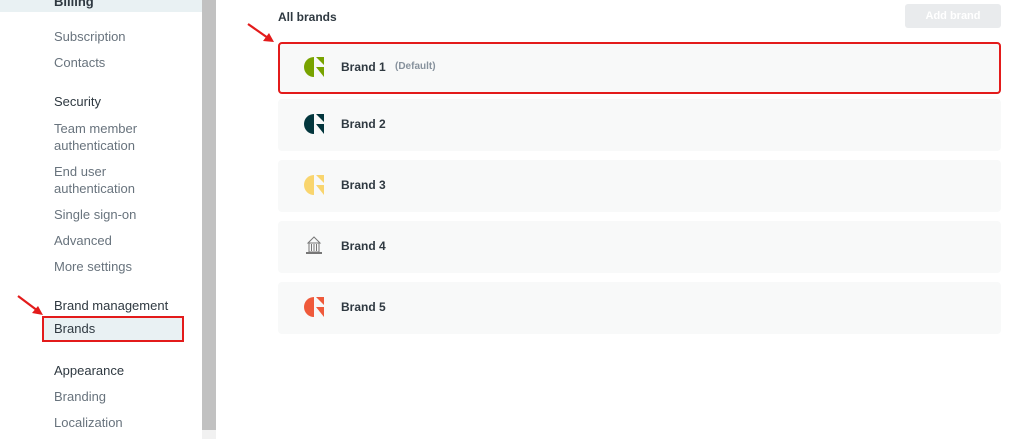 This screenshot has width=1024, height=439. Describe the element at coordinates (314, 245) in the screenshot. I see `building-logo-icon` at that location.